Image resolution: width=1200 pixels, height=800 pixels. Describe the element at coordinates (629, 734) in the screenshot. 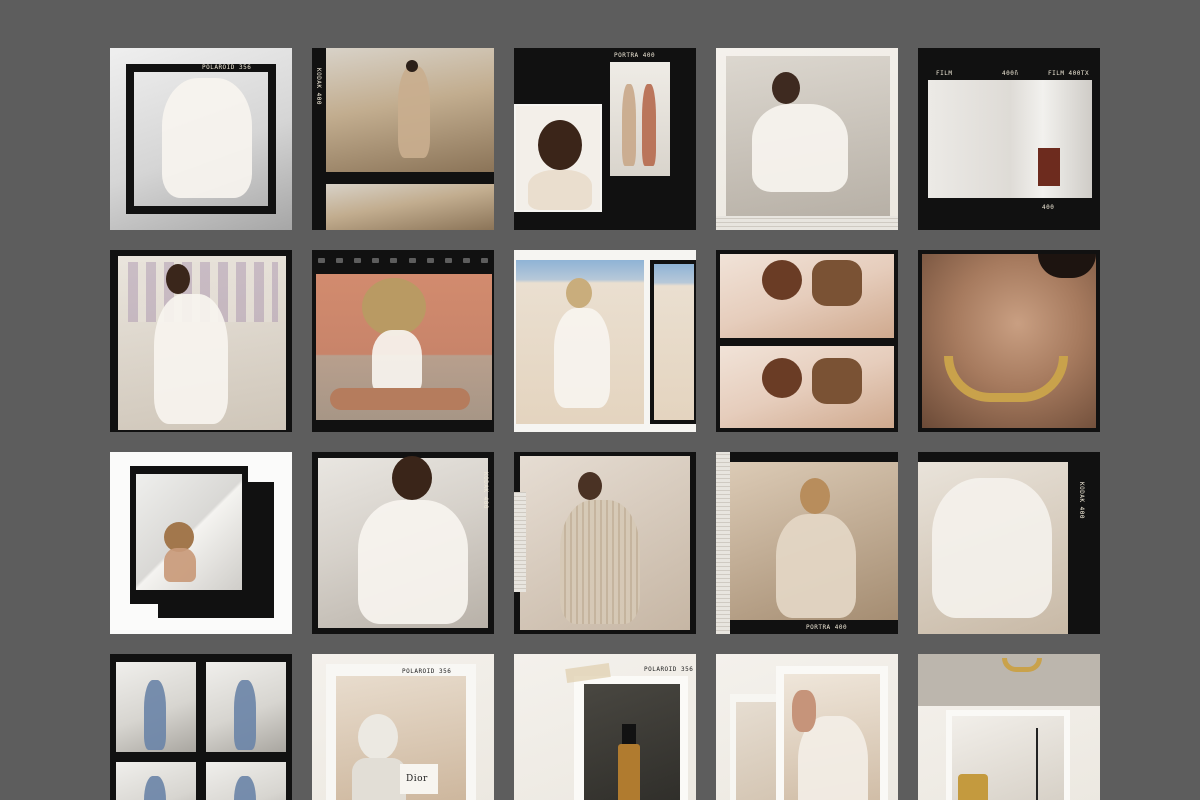

I see `pump-shape` at that location.